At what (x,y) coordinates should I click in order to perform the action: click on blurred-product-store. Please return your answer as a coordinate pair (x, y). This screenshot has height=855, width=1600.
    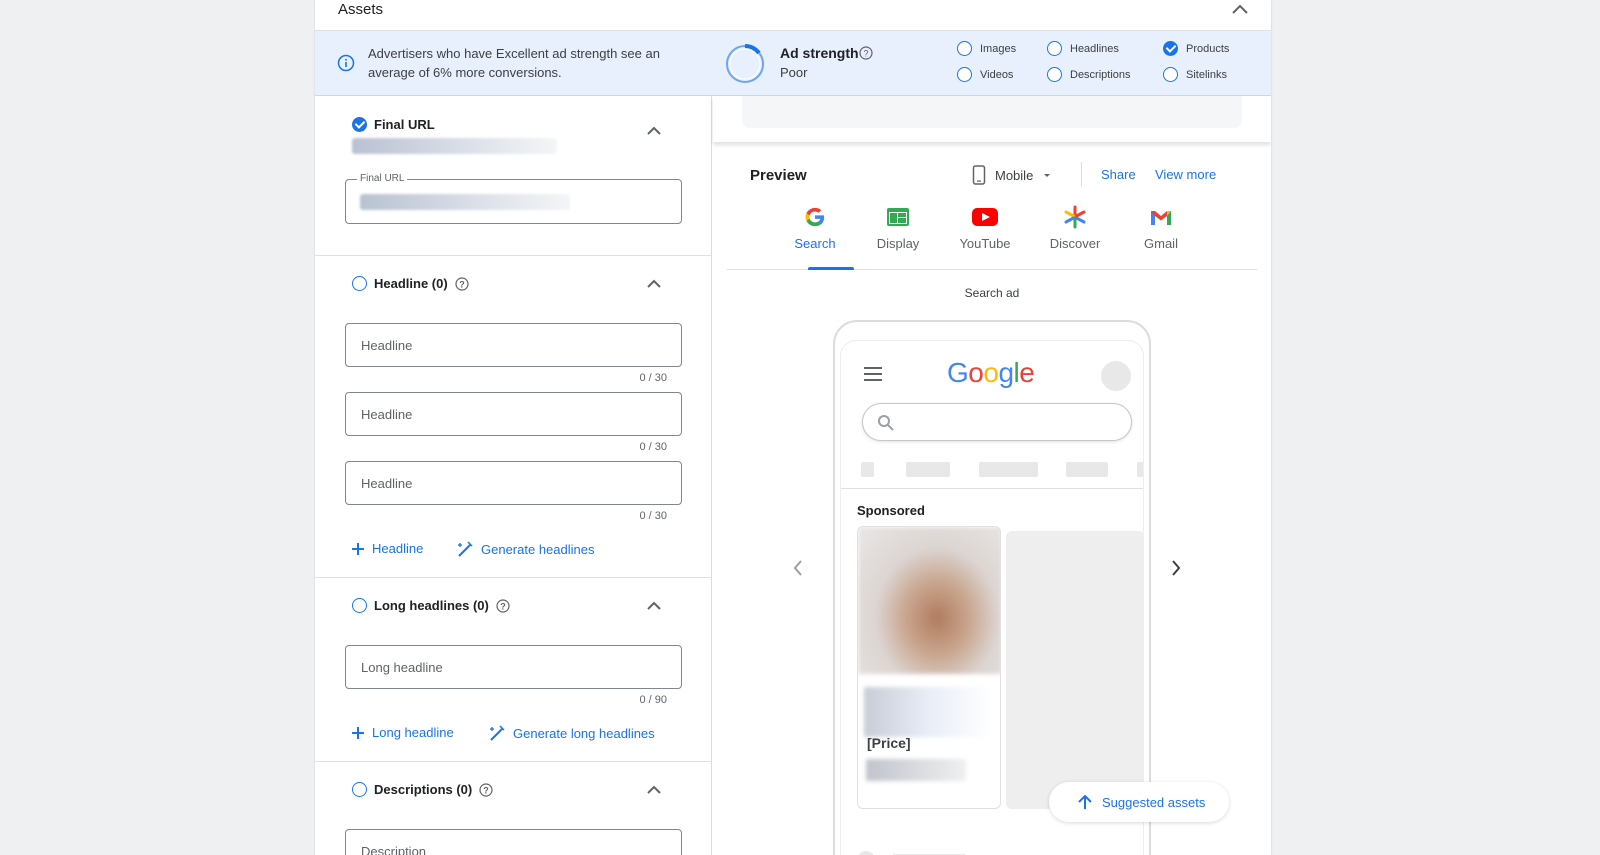
    Looking at the image, I should click on (916, 770).